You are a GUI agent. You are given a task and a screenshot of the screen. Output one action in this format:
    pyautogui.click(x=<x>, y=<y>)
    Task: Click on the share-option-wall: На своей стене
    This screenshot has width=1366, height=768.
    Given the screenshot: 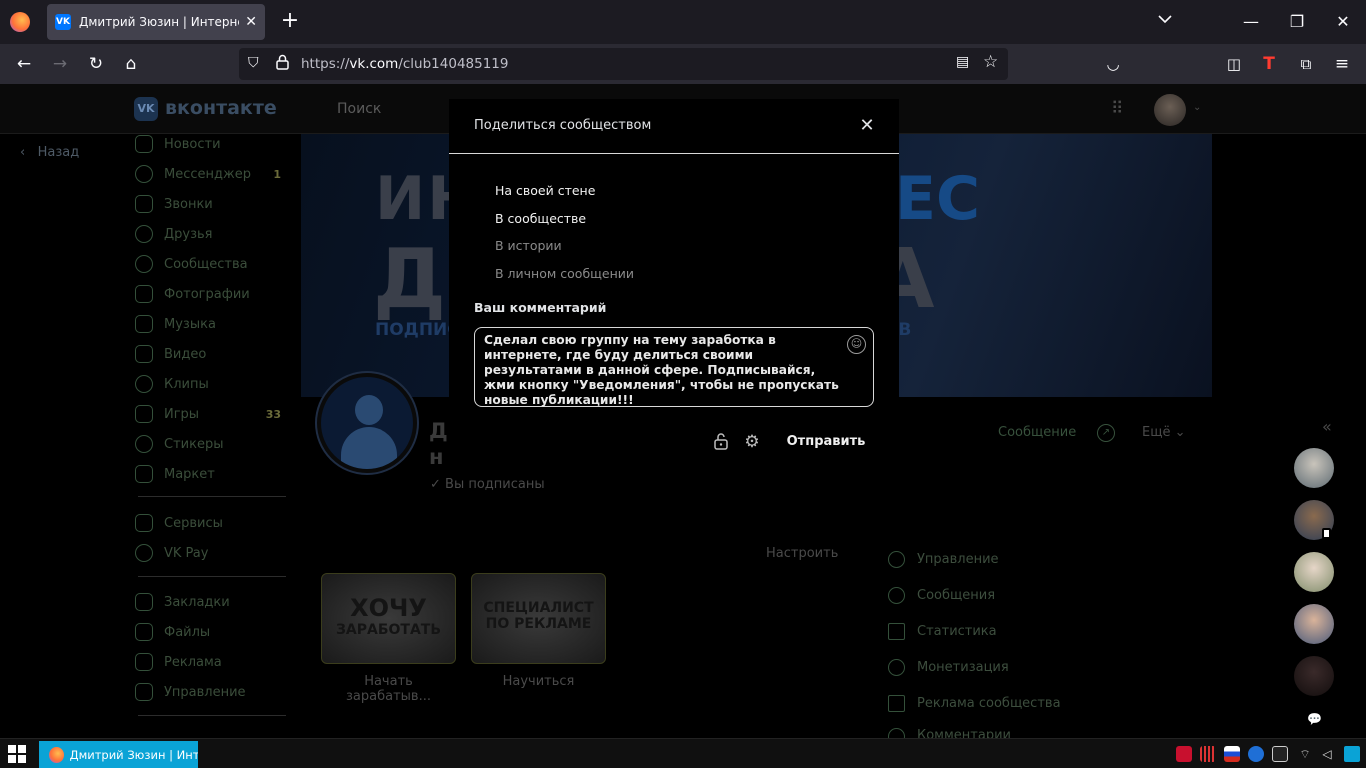 What is the action you would take?
    pyautogui.click(x=545, y=190)
    